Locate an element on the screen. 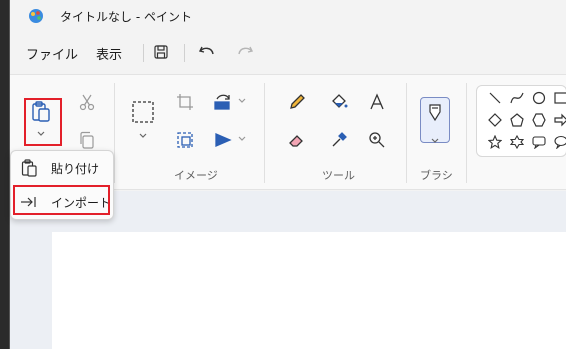 This screenshot has height=349, width=566. import-highlight is located at coordinates (61, 200).